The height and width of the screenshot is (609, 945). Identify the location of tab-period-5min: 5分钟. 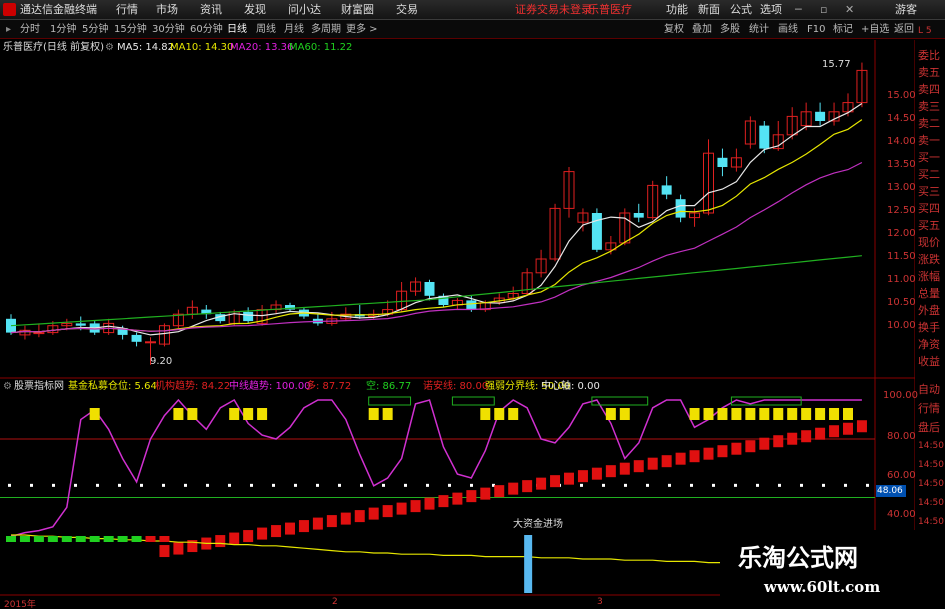
(95, 29).